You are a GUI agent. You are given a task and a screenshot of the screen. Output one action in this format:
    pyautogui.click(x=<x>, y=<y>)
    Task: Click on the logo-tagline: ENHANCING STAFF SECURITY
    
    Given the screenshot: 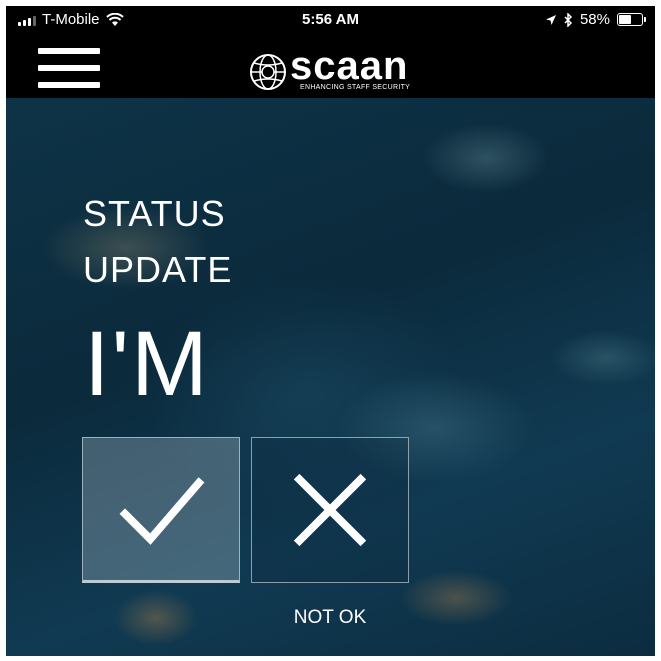 What is the action you would take?
    pyautogui.click(x=355, y=87)
    